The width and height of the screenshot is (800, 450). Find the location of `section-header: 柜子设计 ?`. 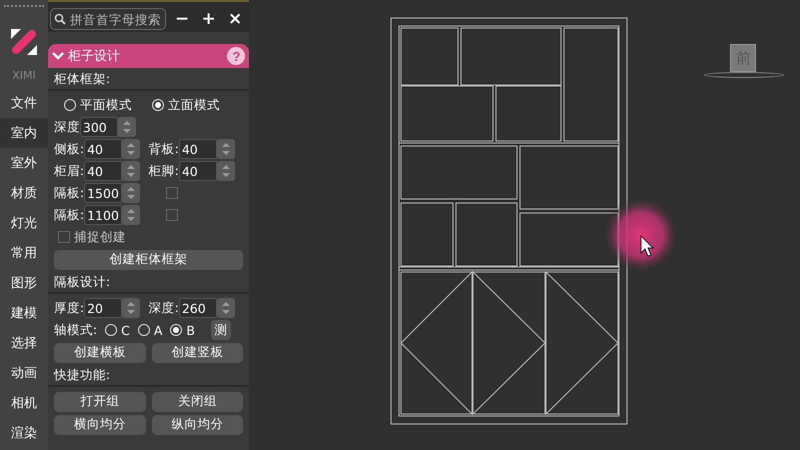

section-header: 柜子设计 ? is located at coordinates (149, 56).